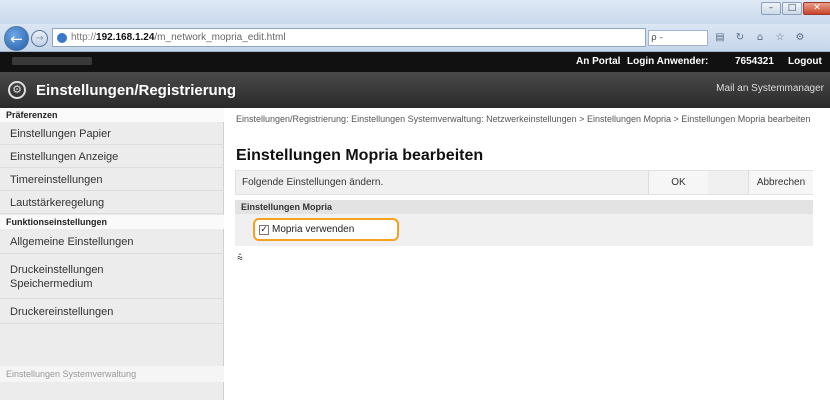 This screenshot has height=400, width=830. I want to click on sidebar-item-label: Timereinstellungen, so click(56, 179).